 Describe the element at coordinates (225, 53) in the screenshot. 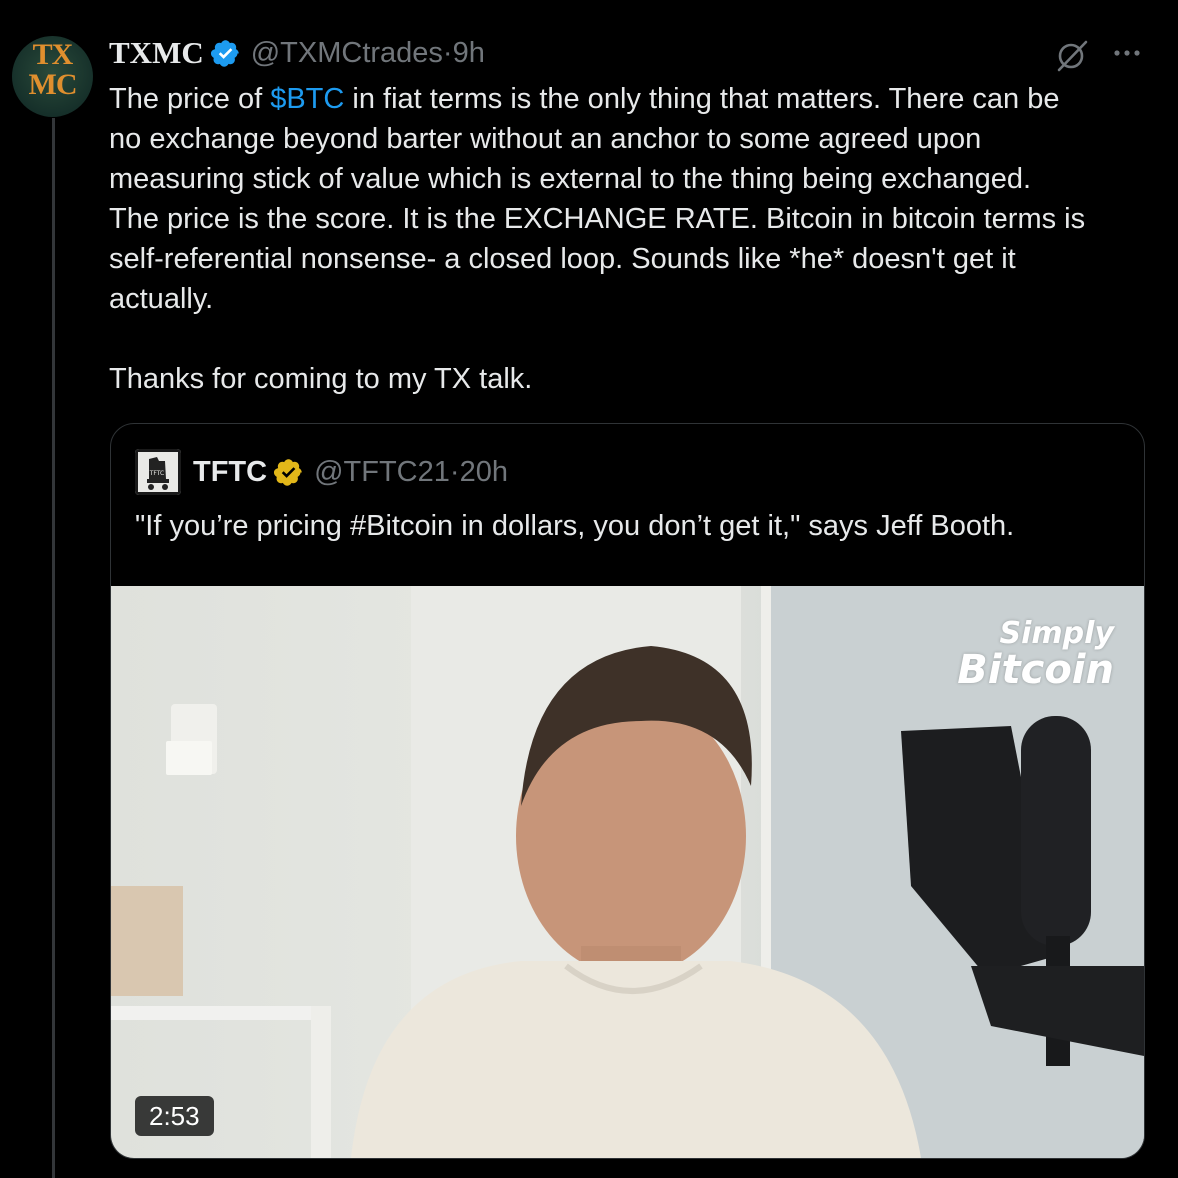

I see `verified-badge-icon` at that location.